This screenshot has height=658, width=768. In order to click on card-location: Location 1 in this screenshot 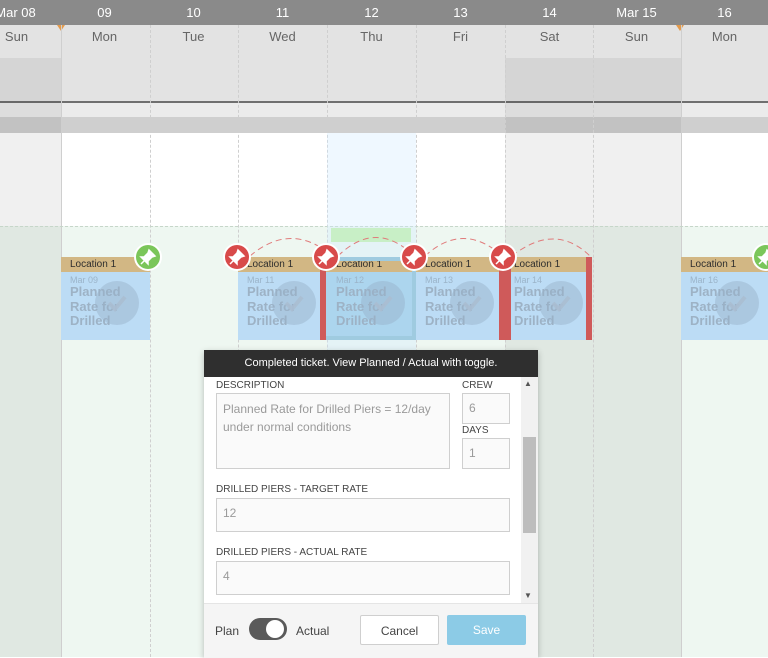, I will do `click(548, 264)`.